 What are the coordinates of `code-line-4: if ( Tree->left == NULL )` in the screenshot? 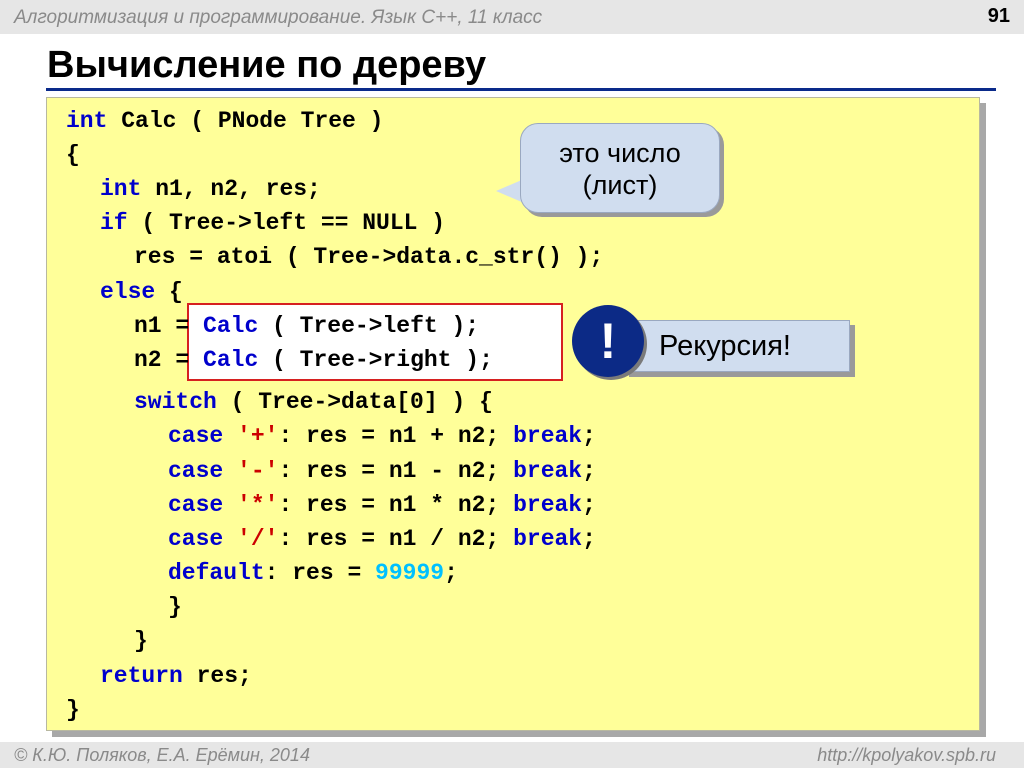 It's located at (273, 223).